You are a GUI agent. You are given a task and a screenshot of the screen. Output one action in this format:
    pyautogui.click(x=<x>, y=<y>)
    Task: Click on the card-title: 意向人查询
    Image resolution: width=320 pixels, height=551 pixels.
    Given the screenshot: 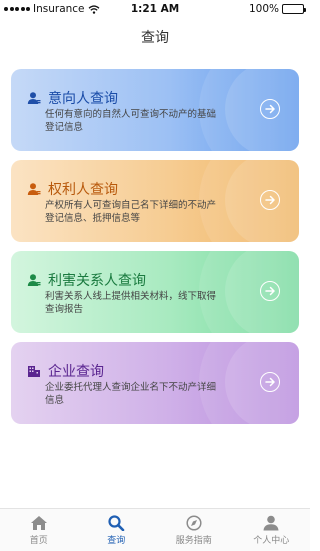 What is the action you would take?
    pyautogui.click(x=83, y=99)
    